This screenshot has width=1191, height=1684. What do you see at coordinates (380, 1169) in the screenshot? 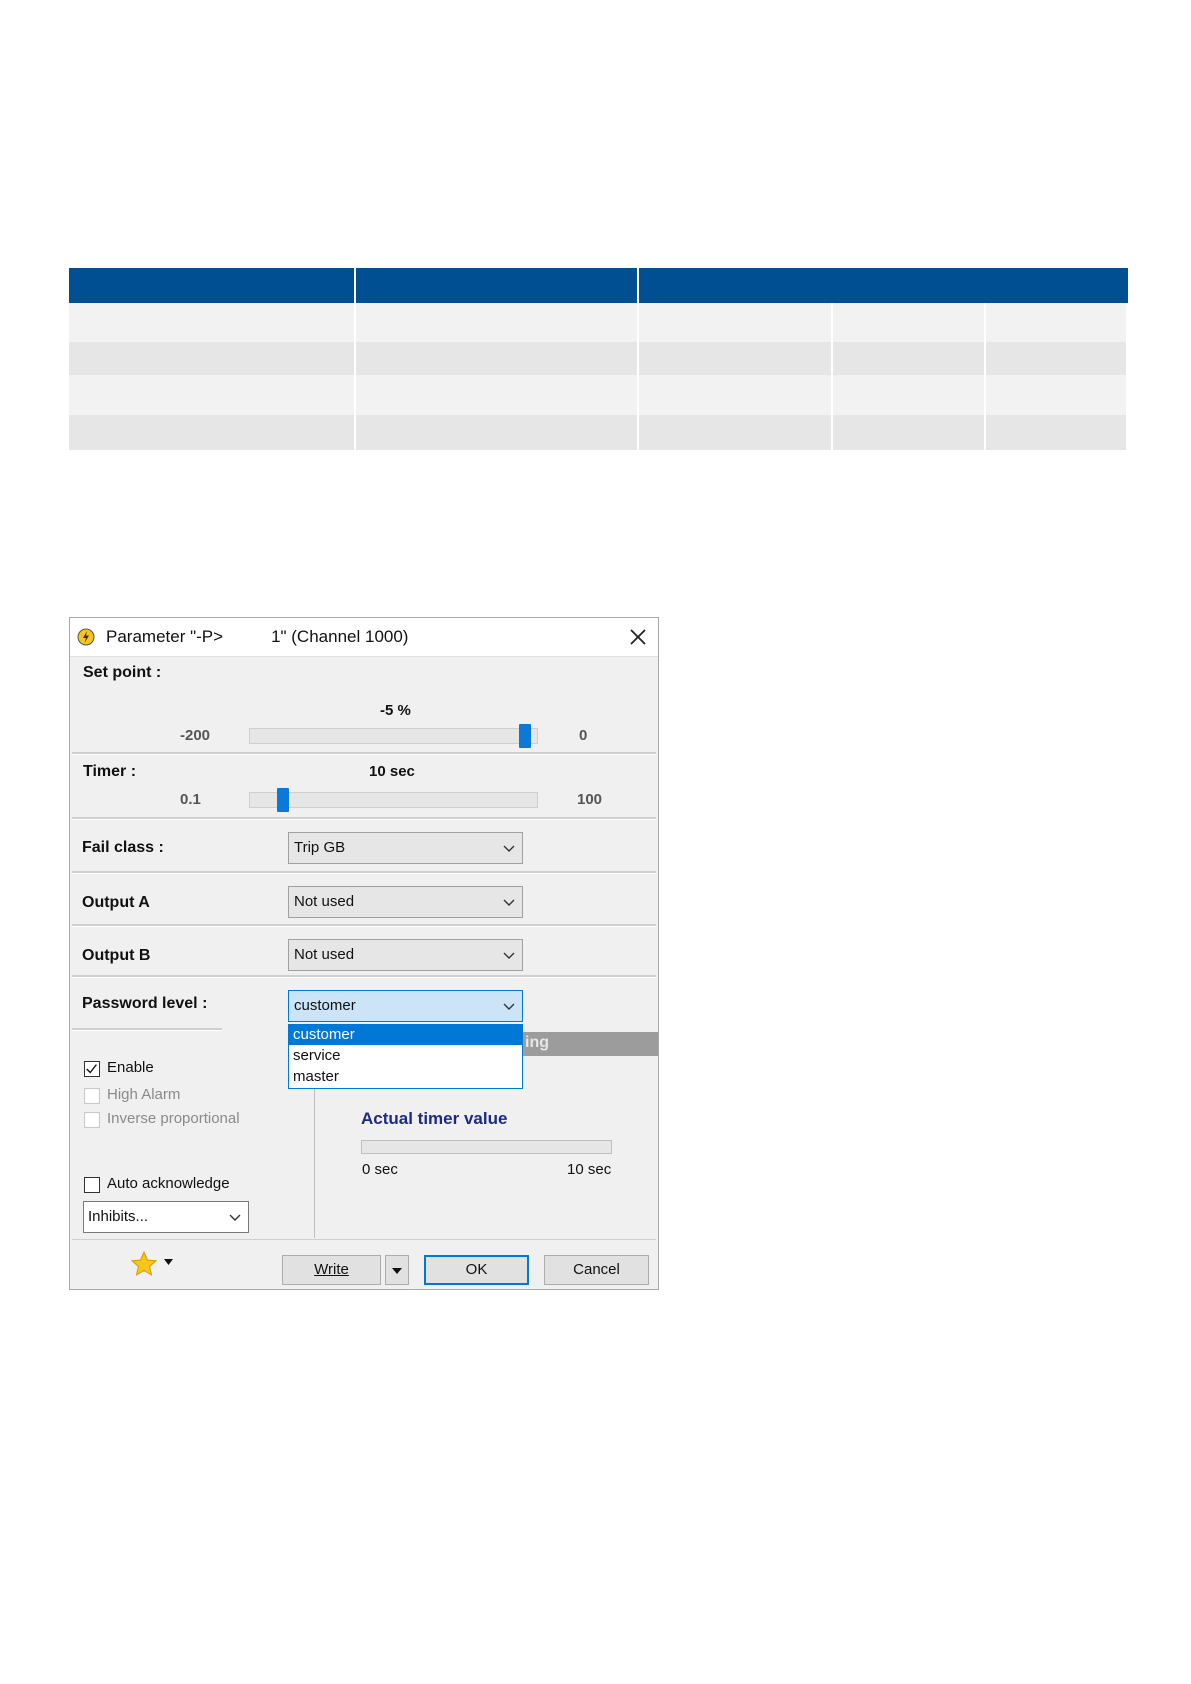
I see `actual-timer-min: 0 sec` at bounding box center [380, 1169].